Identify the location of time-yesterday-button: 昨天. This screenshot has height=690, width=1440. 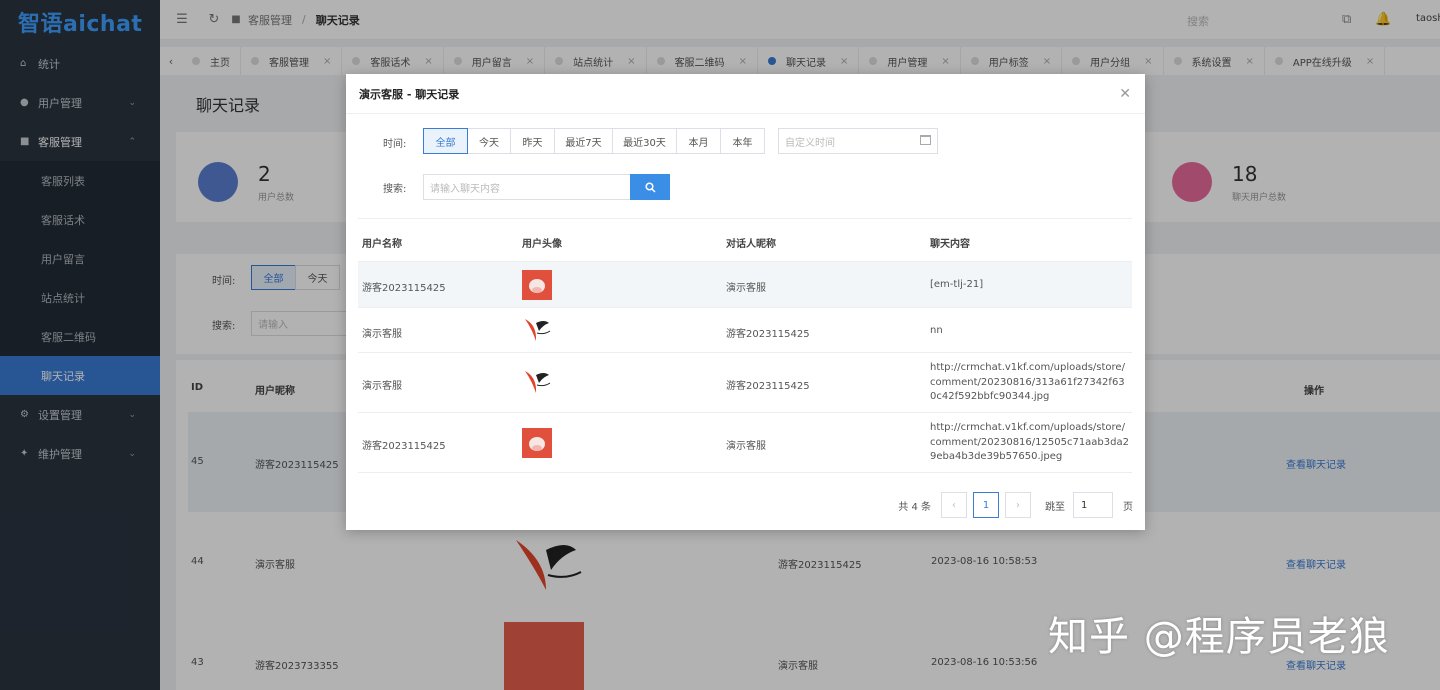
(532, 141).